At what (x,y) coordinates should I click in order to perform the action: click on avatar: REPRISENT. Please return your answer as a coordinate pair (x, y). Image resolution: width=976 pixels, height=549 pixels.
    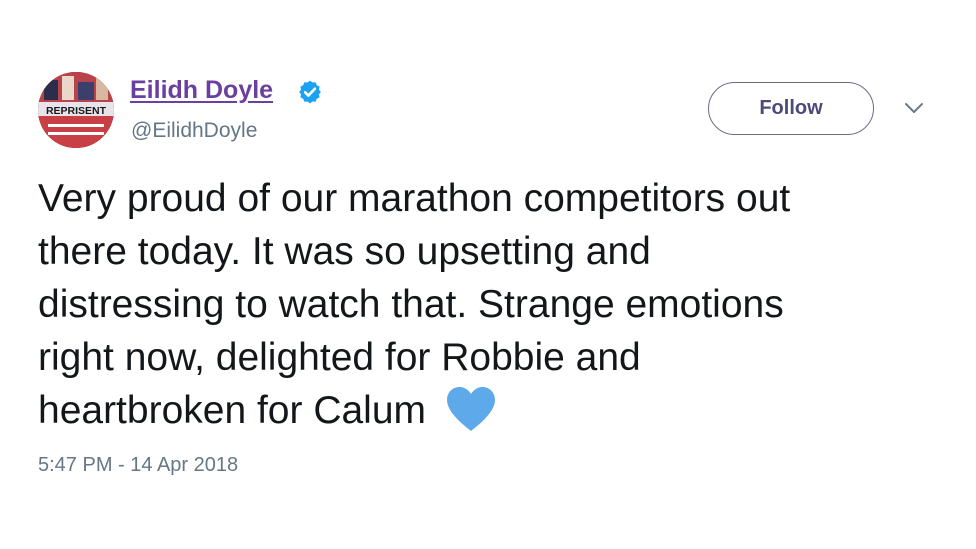
    Looking at the image, I should click on (76, 110).